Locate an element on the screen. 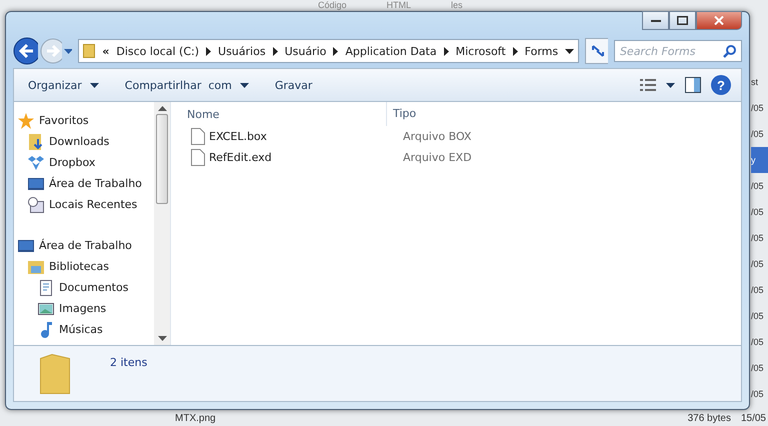 Image resolution: width=768 pixels, height=426 pixels. address-bar: « Disco local (C:) Usuários Usuário Application Data Microsoft Forms is located at coordinates (329, 51).